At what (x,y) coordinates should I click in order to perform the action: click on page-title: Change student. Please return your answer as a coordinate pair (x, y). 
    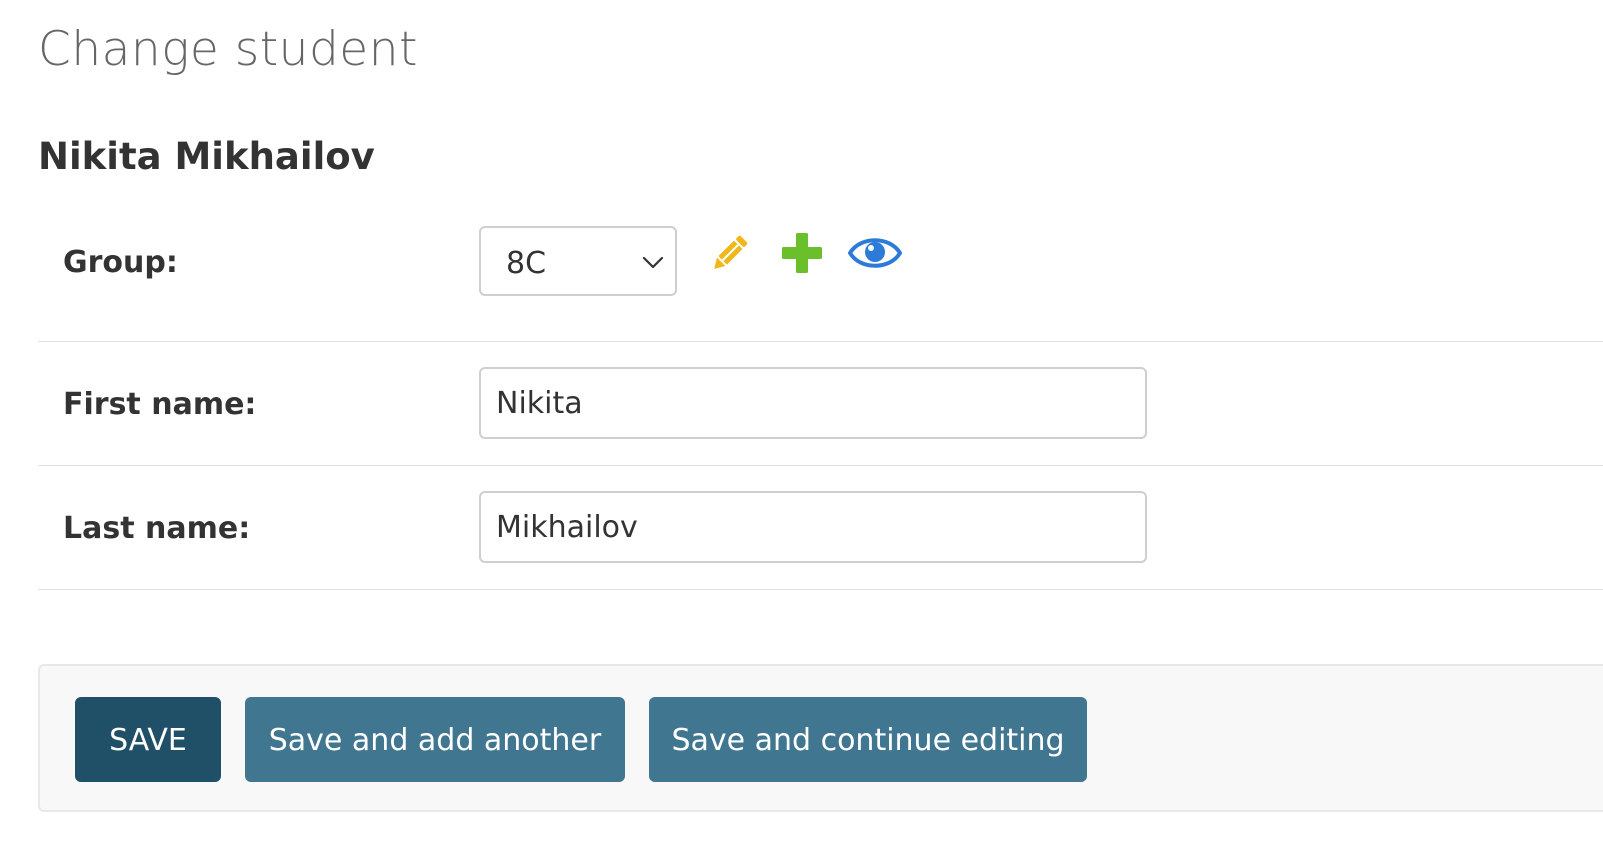
    Looking at the image, I should click on (228, 49).